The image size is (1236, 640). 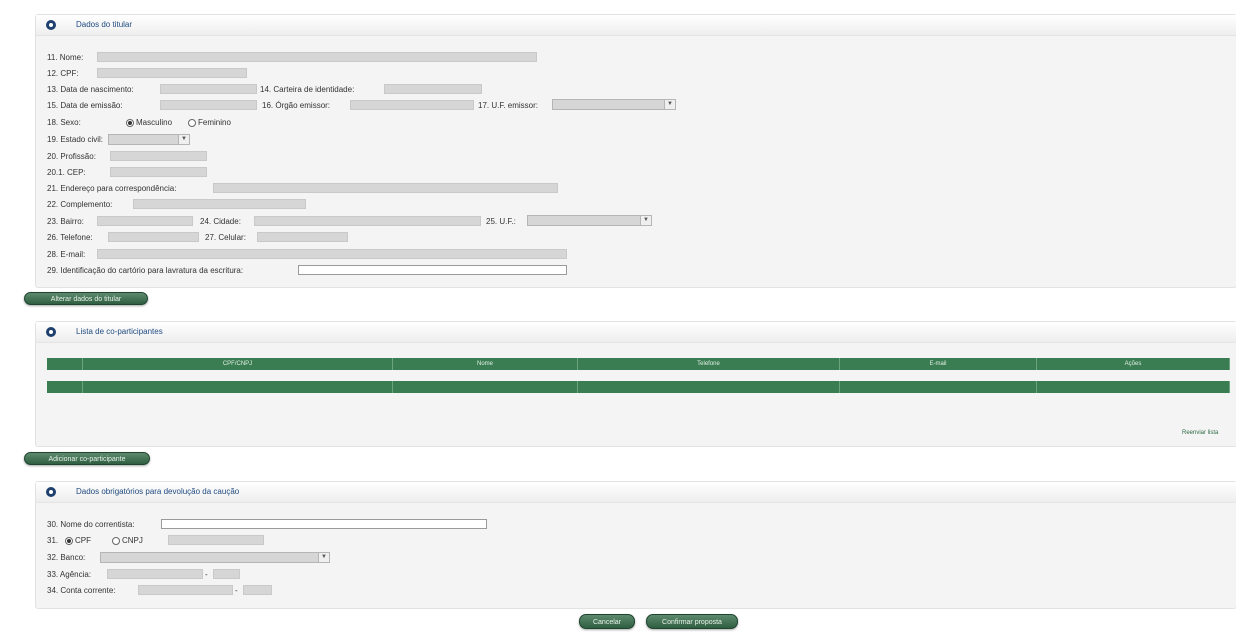 What do you see at coordinates (104, 24) in the screenshot?
I see `titular-panel-title: Dados do titular` at bounding box center [104, 24].